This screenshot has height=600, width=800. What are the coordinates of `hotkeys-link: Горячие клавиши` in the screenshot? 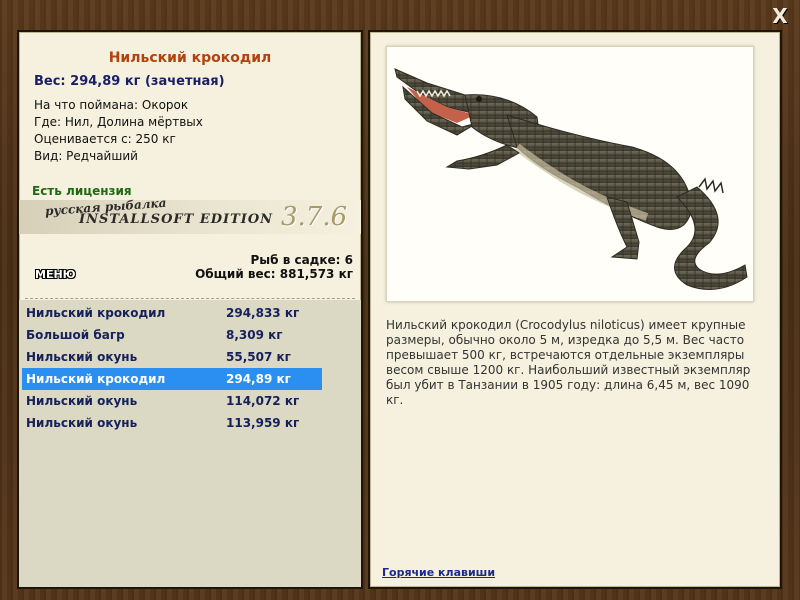 It's located at (438, 572).